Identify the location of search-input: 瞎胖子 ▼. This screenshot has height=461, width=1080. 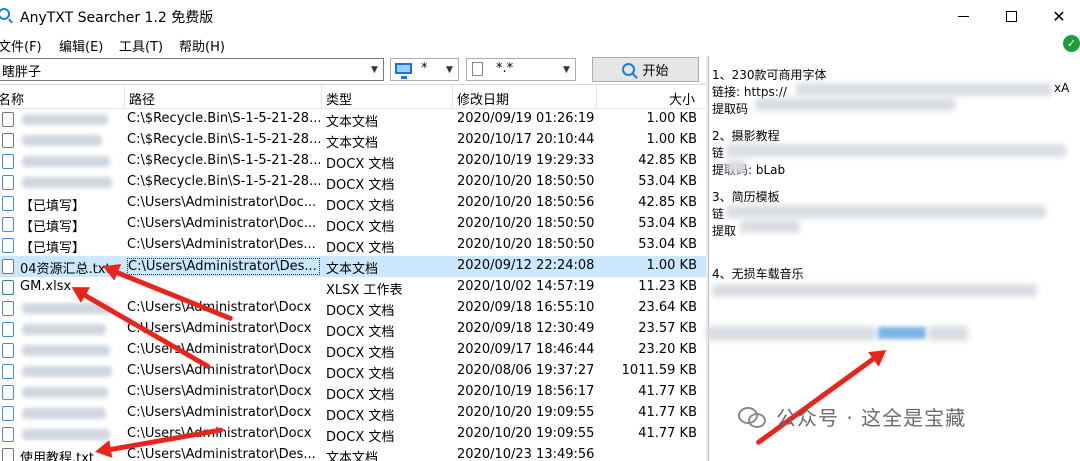
(192, 69).